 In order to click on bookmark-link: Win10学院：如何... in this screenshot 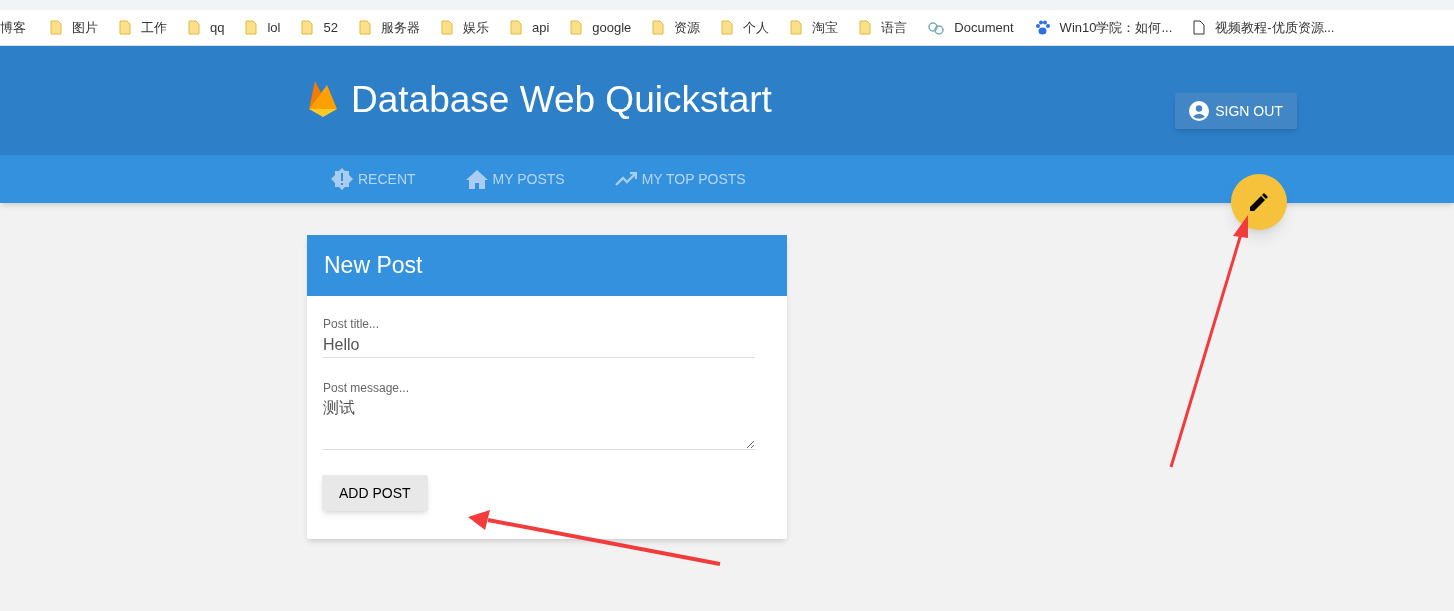, I will do `click(1103, 27)`.